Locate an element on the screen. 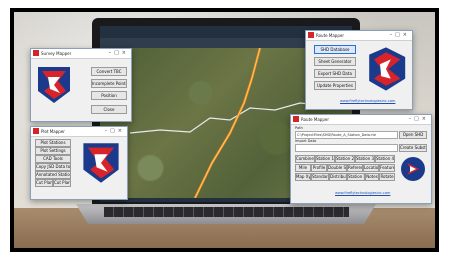  position-button: Position is located at coordinates (109, 95).